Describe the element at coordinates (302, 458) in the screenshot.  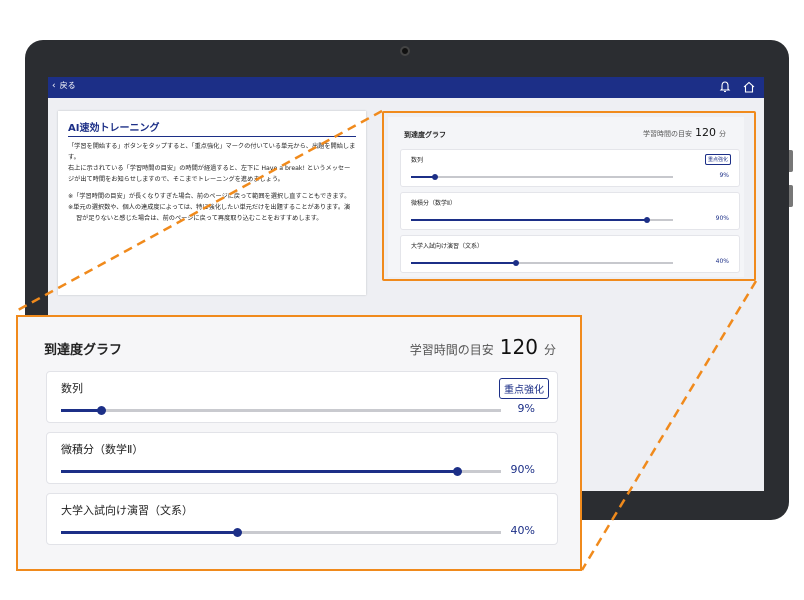
I see `progress-row: 微積分（数学Ⅱ） 90%` at that location.